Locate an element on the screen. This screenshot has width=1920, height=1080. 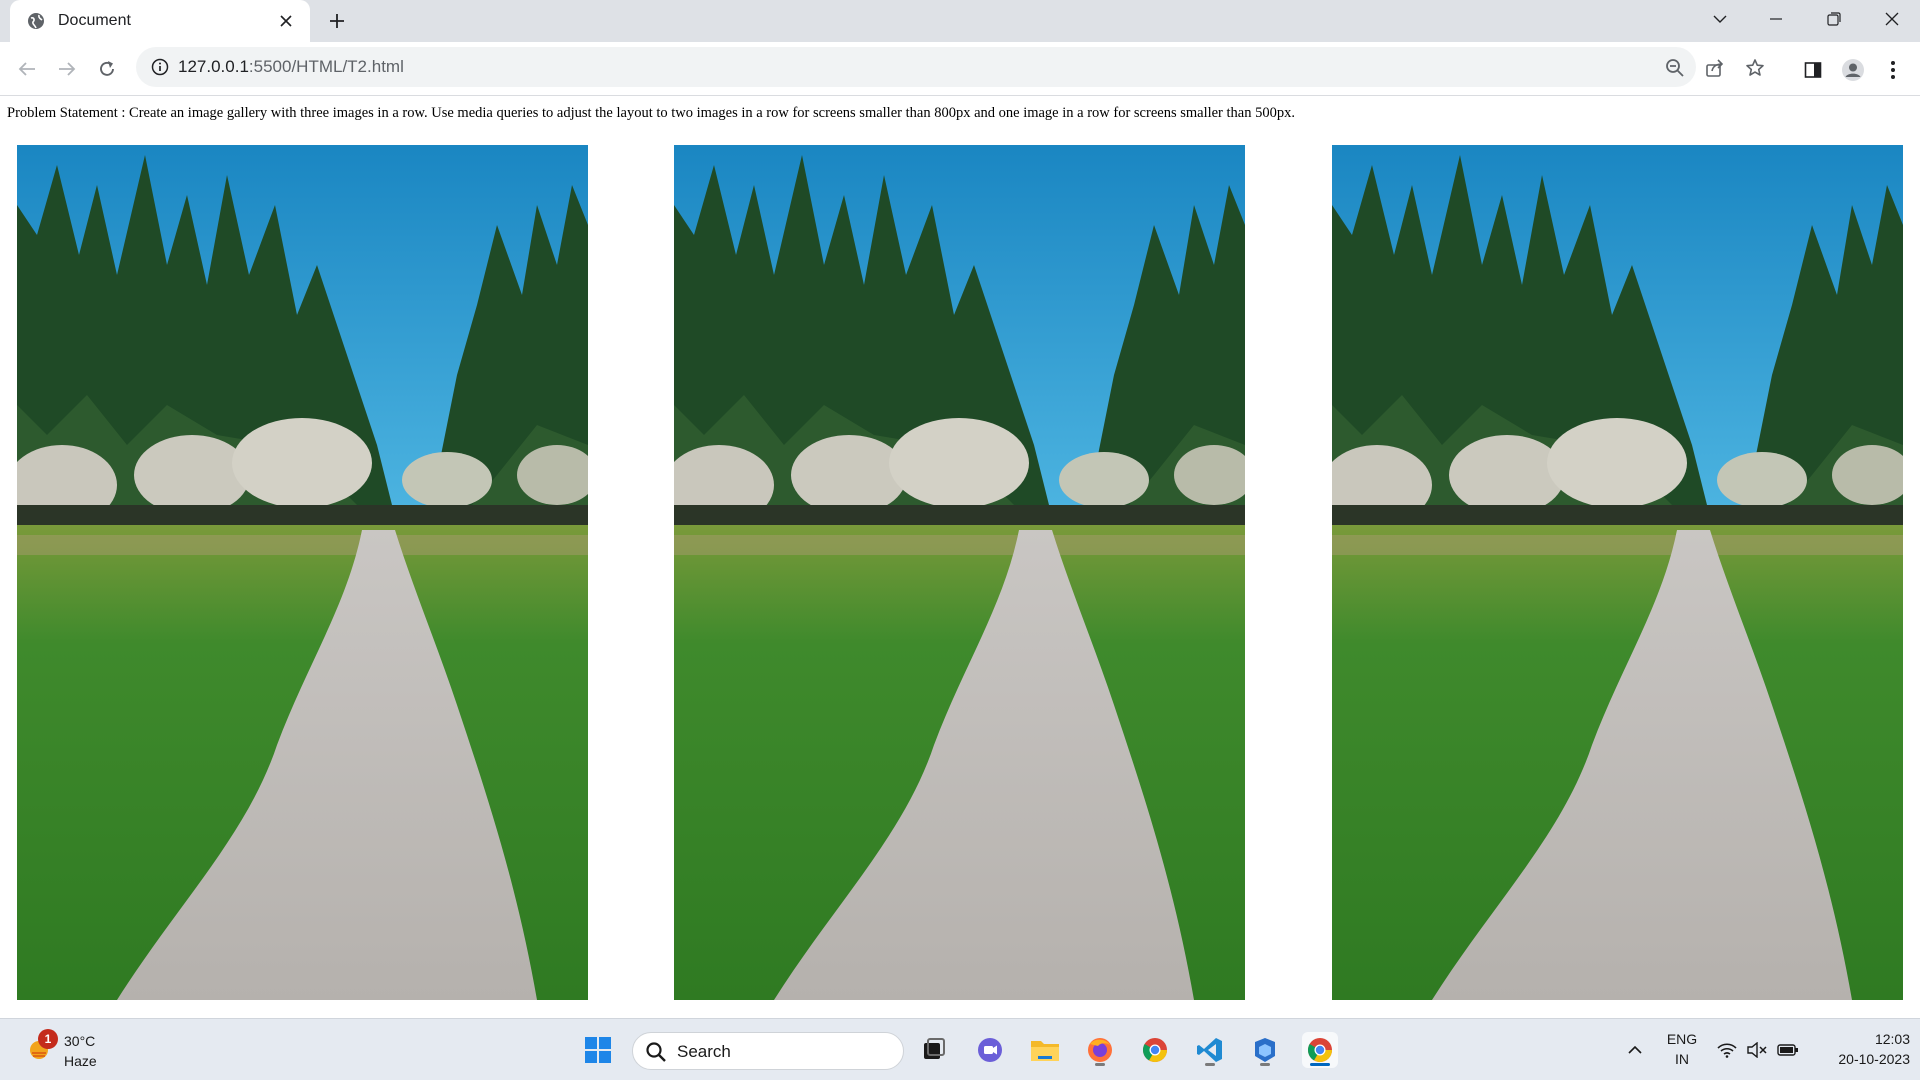
system-clock: 12:03 20-10-2023 is located at coordinates (1860, 1049).